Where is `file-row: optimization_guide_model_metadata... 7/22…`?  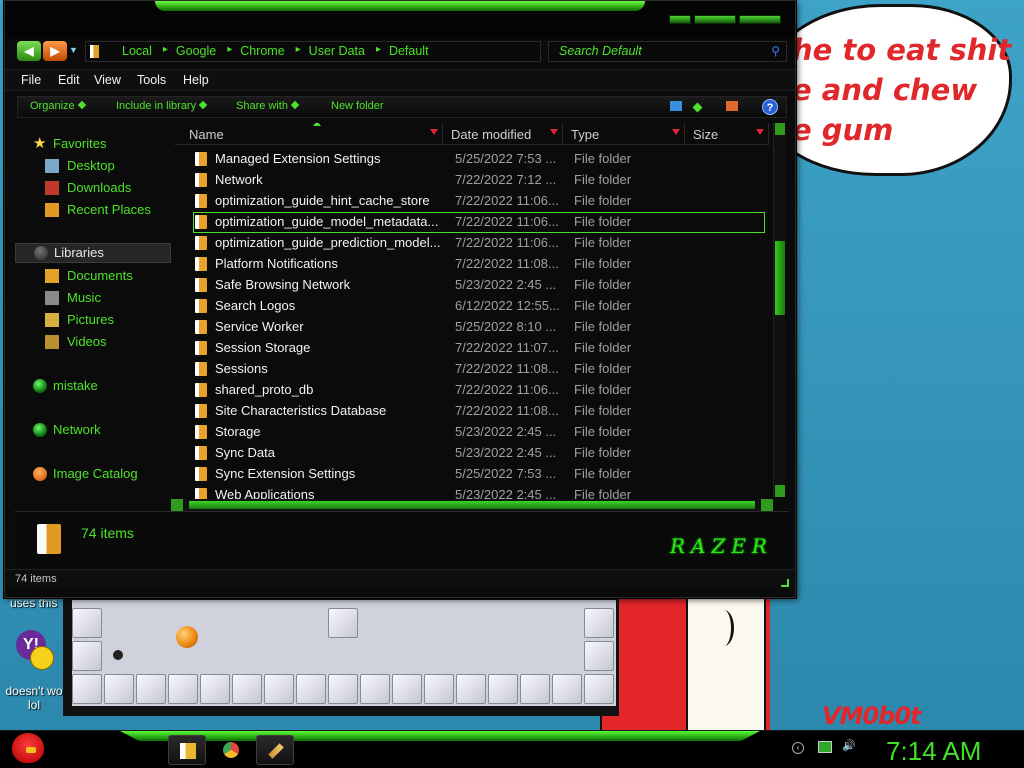
file-row: optimization_guide_model_metadata... 7/22… is located at coordinates (475, 222).